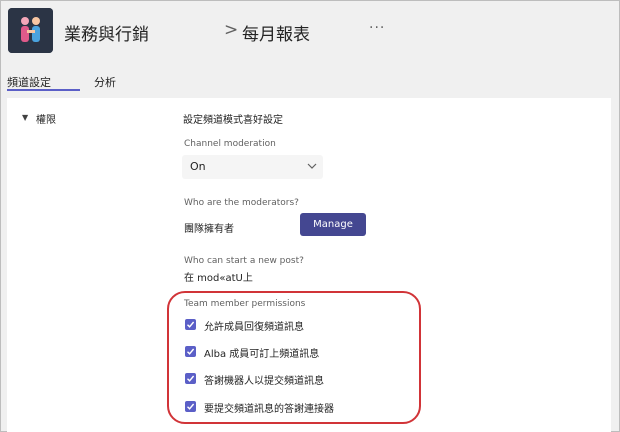 This screenshot has width=620, height=432. I want to click on checkbox-label: Alba 成員可訂上頻道訊息, so click(262, 354).